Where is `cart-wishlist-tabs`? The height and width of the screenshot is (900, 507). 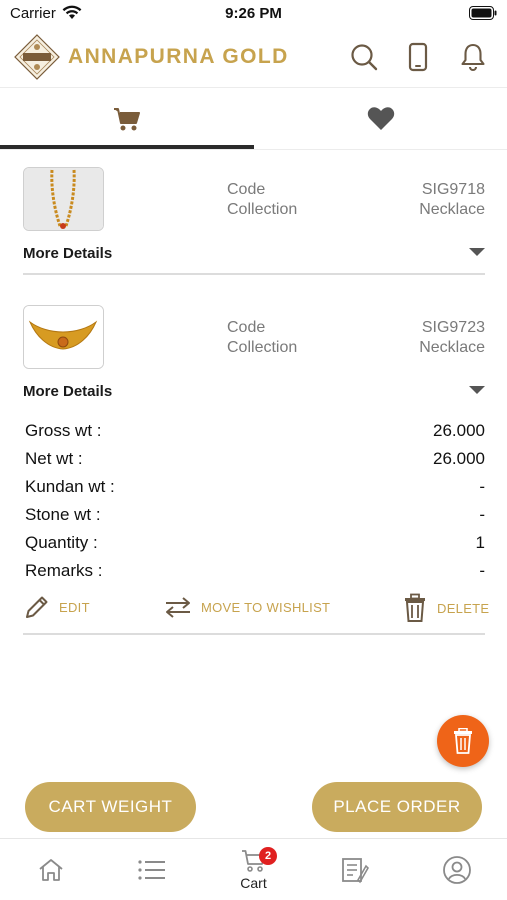 cart-wishlist-tabs is located at coordinates (253, 119).